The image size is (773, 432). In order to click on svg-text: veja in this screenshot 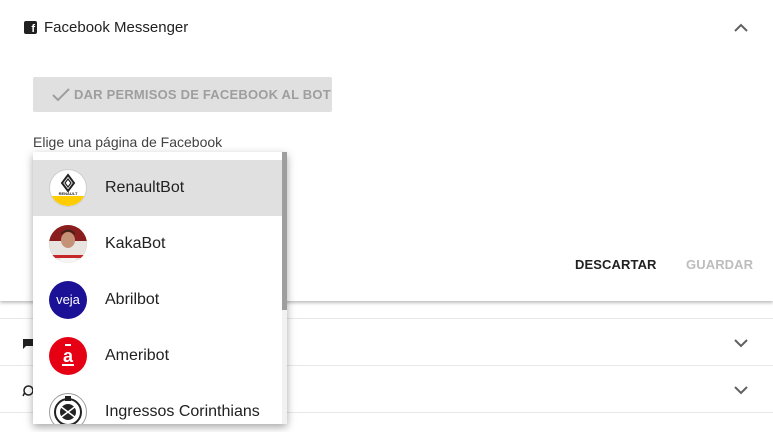, I will do `click(68, 299)`.